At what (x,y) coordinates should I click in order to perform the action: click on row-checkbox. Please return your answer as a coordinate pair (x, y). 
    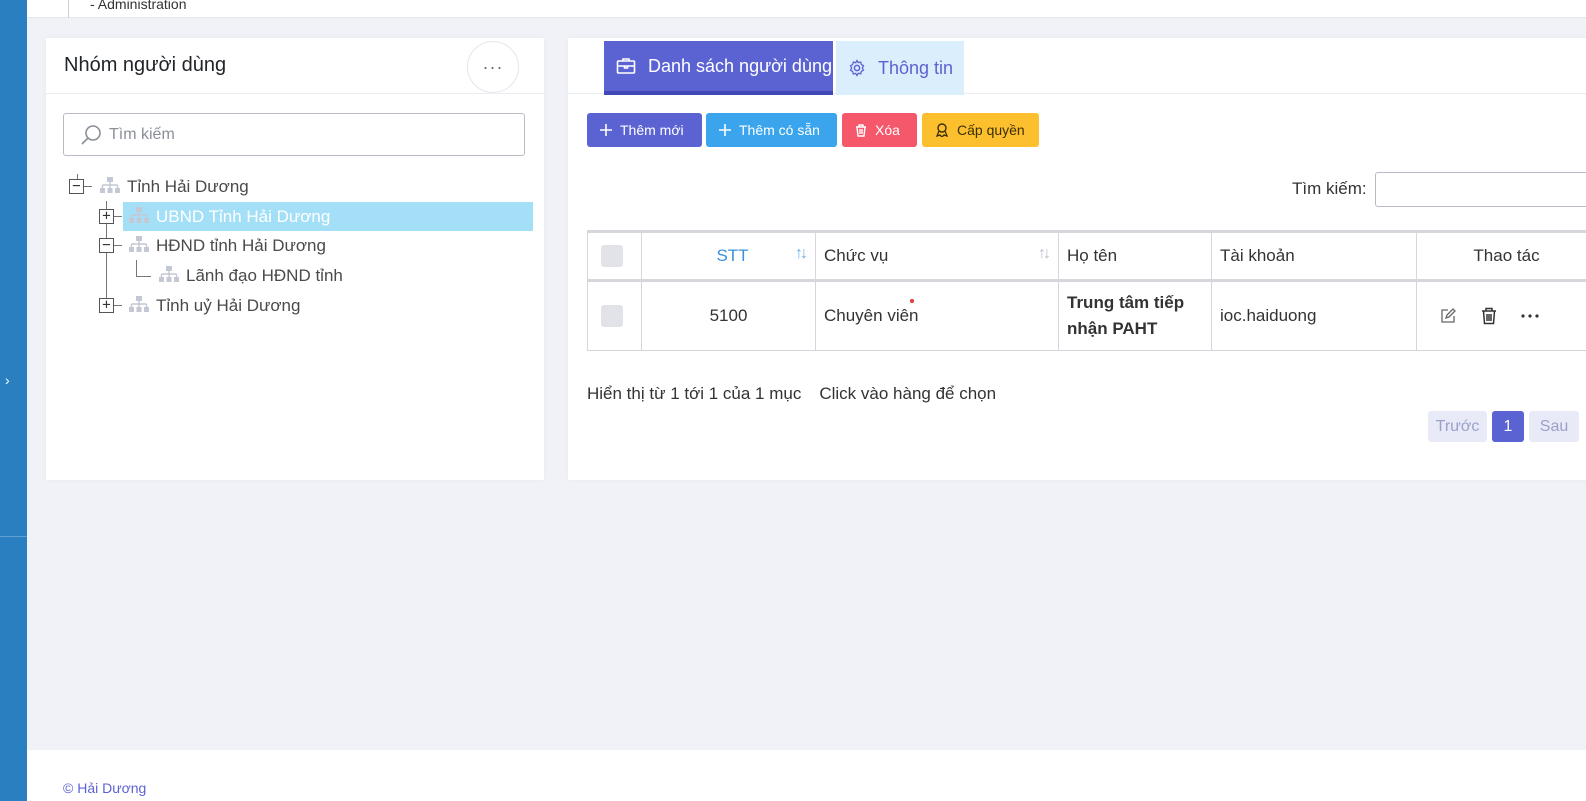
    Looking at the image, I should click on (612, 316).